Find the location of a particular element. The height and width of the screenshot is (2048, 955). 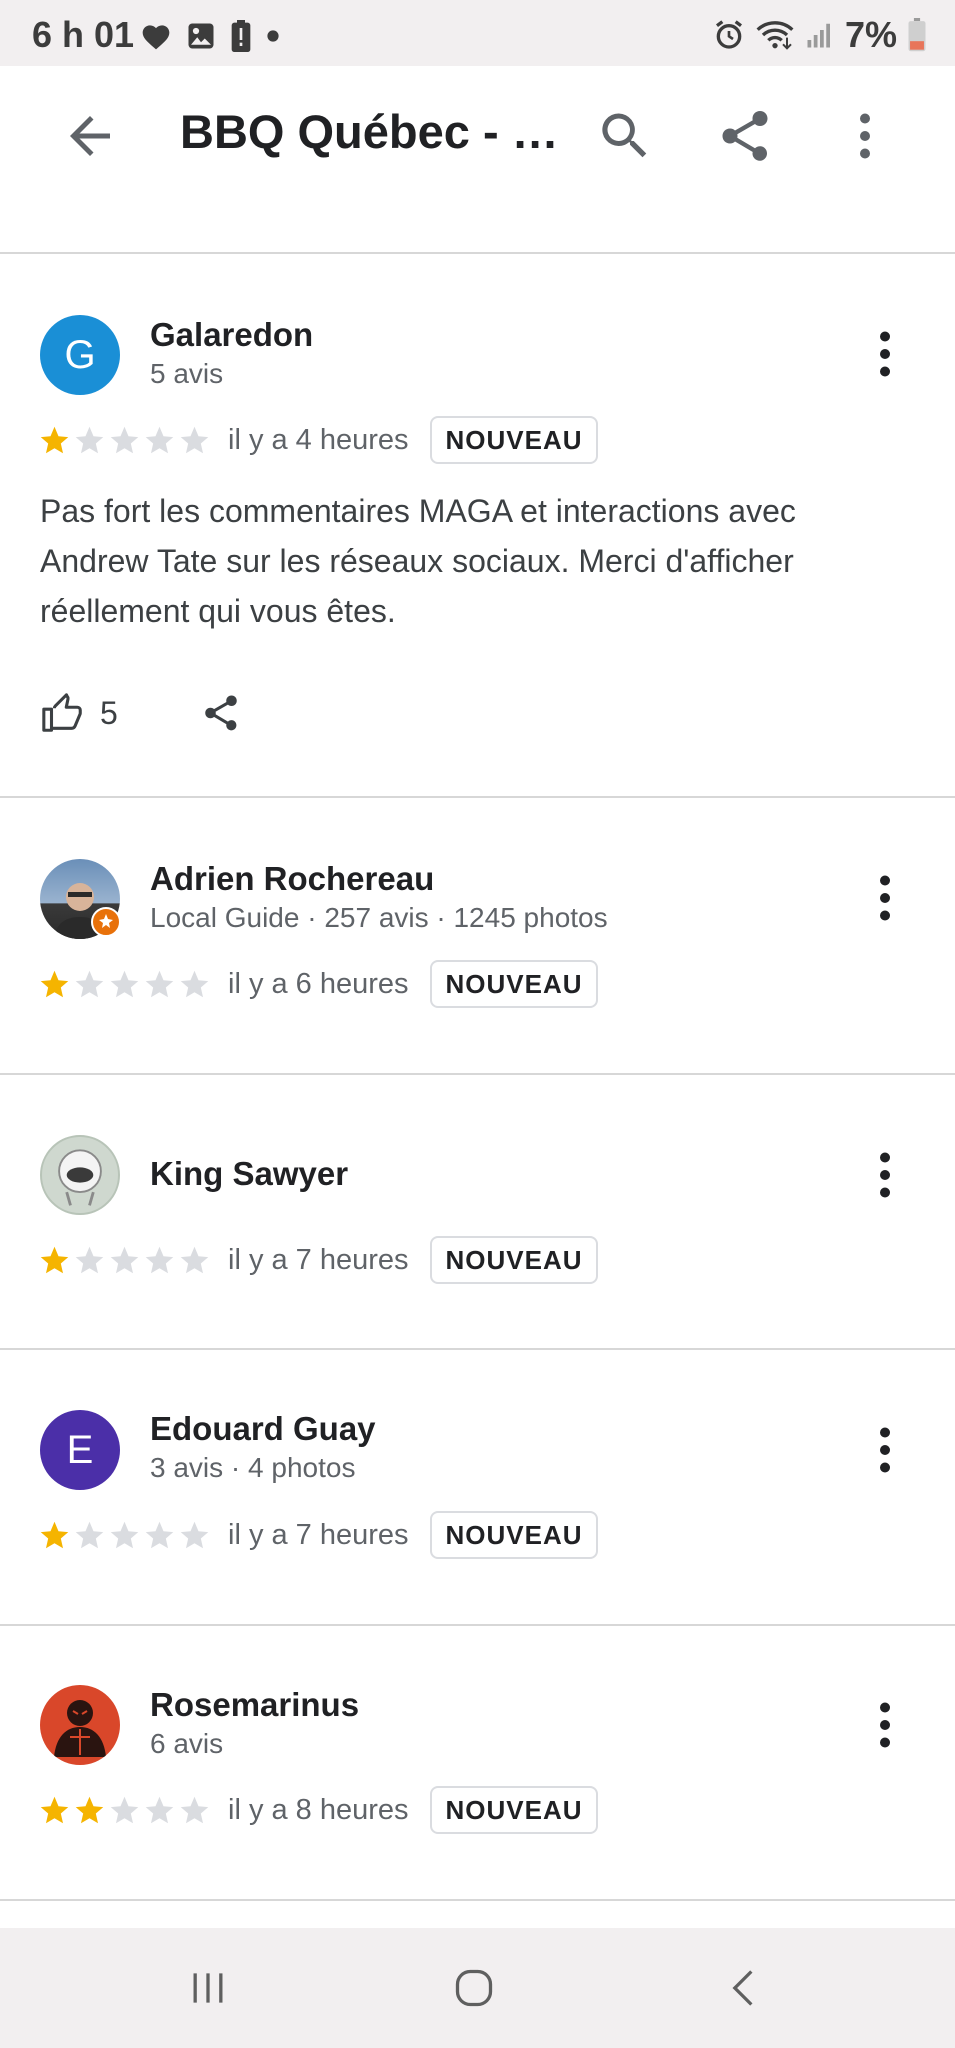

reviewer-name: Adrien Rochereau is located at coordinates (292, 879).